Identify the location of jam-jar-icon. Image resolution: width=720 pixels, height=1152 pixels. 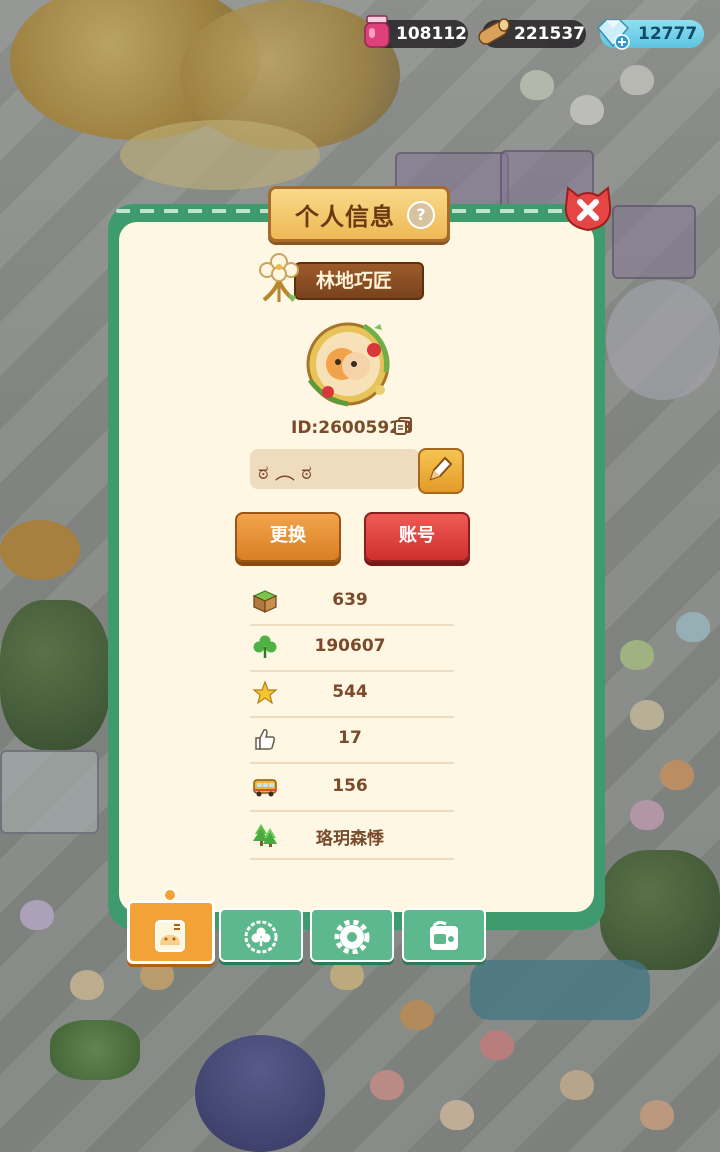
(377, 31).